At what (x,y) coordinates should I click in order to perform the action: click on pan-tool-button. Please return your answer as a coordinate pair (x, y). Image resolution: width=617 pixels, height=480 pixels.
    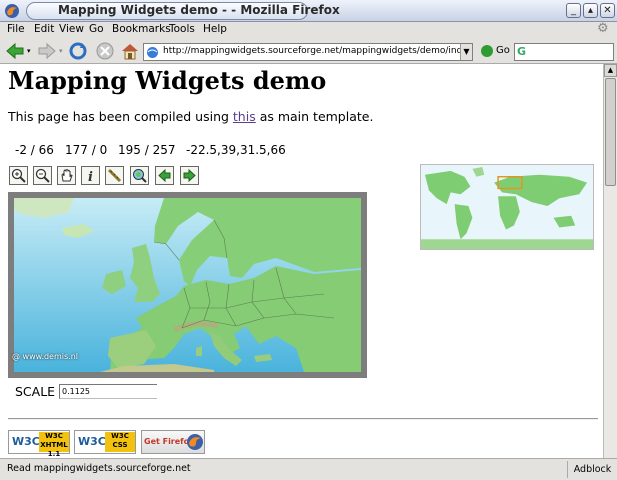
    Looking at the image, I should click on (66, 175).